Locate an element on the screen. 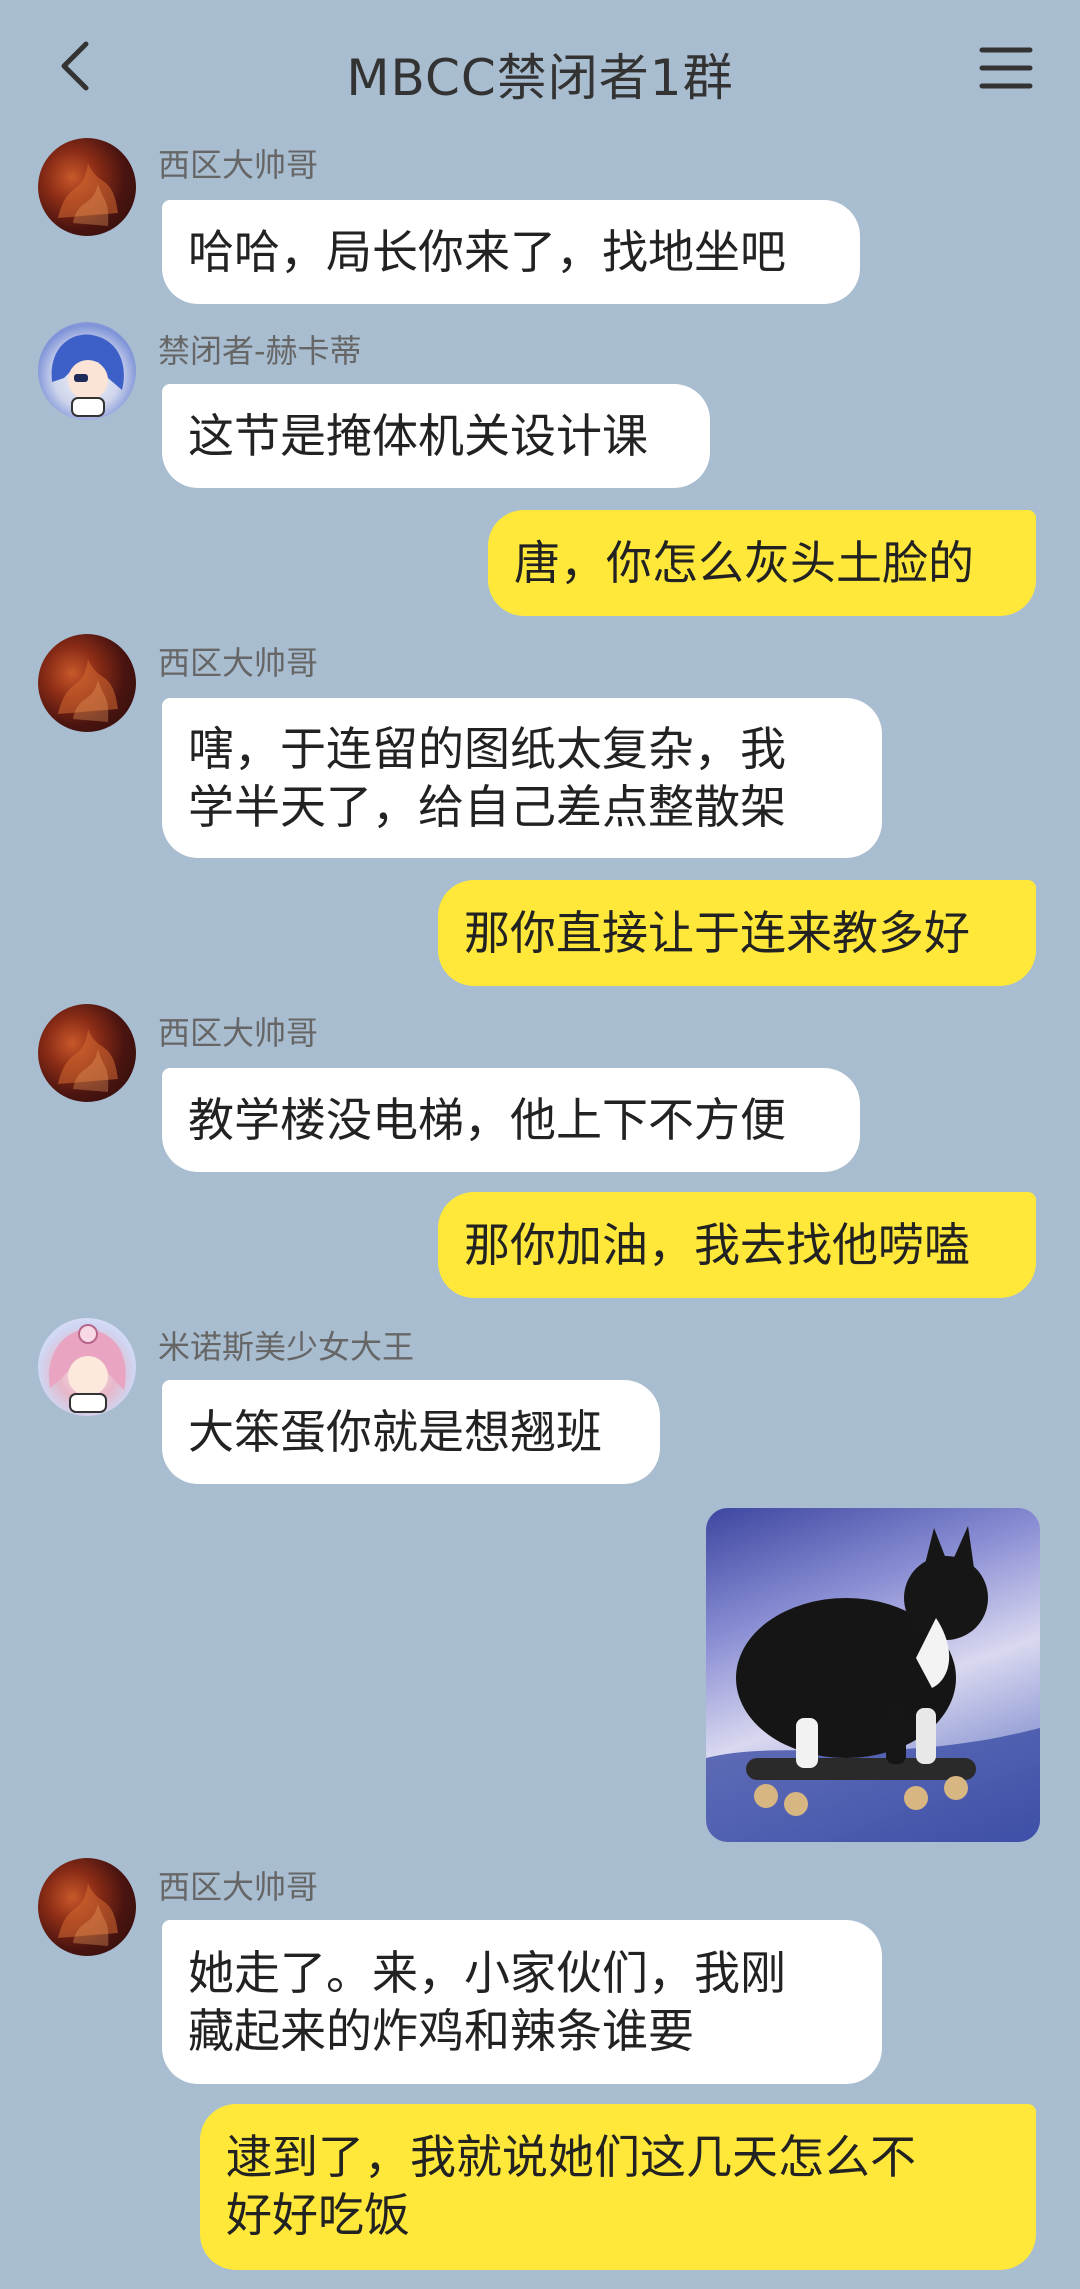  message-bubble: 她走了。来，小家伙们，我刚 藏起来的炸鸡和辣条谁要 is located at coordinates (522, 2002).